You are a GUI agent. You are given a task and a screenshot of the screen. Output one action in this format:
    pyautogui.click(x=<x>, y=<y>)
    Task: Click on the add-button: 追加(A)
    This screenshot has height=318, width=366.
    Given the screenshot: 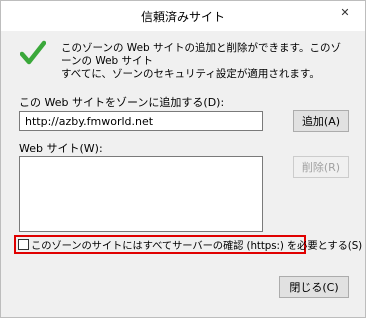 What is the action you would take?
    pyautogui.click(x=321, y=121)
    